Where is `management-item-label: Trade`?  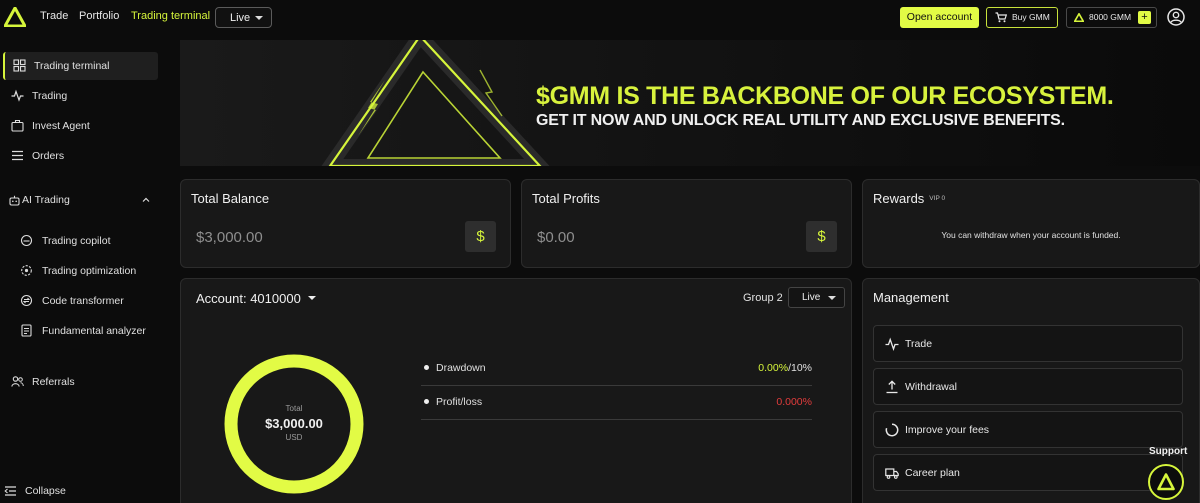 management-item-label: Trade is located at coordinates (919, 344).